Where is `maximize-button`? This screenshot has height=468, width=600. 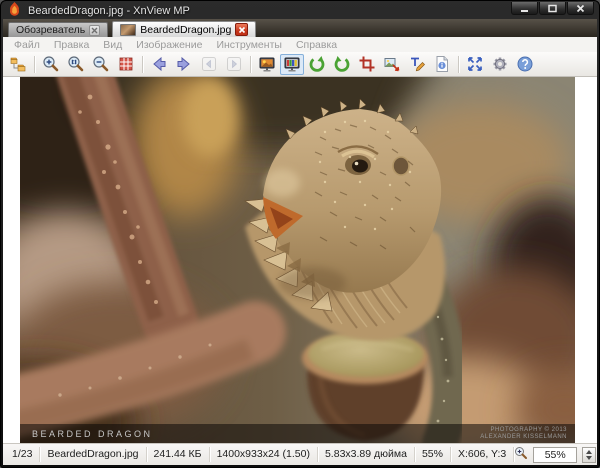
maximize-button is located at coordinates (552, 8).